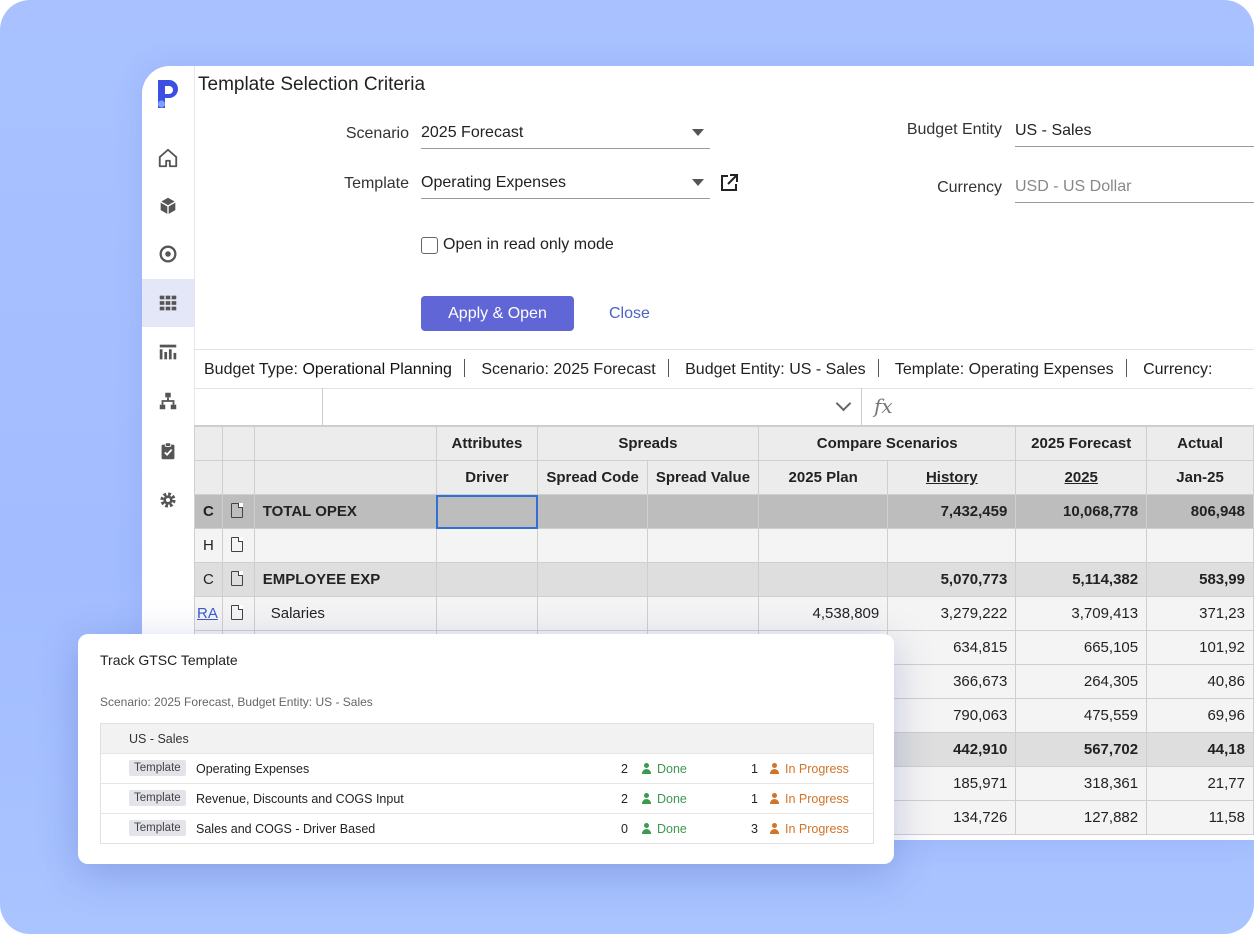 The height and width of the screenshot is (934, 1254). What do you see at coordinates (1081, 477) in the screenshot?
I see `header-2025: 2025` at bounding box center [1081, 477].